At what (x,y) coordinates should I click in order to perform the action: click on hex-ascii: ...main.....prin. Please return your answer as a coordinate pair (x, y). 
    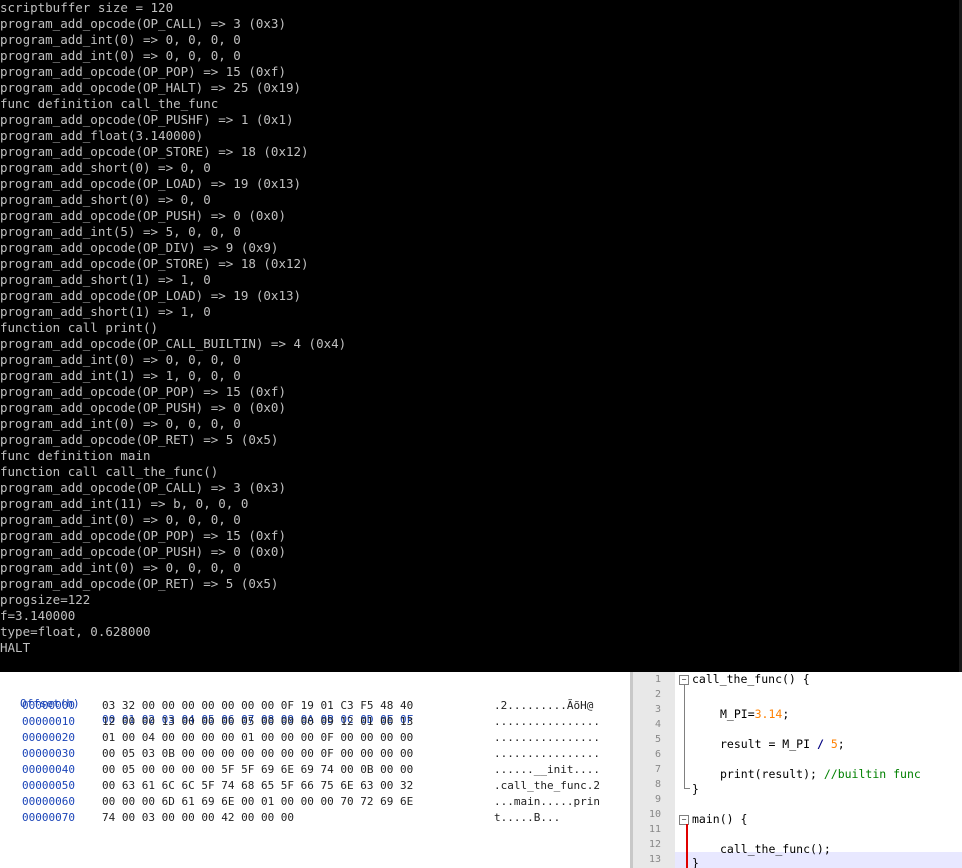
    Looking at the image, I should click on (547, 802).